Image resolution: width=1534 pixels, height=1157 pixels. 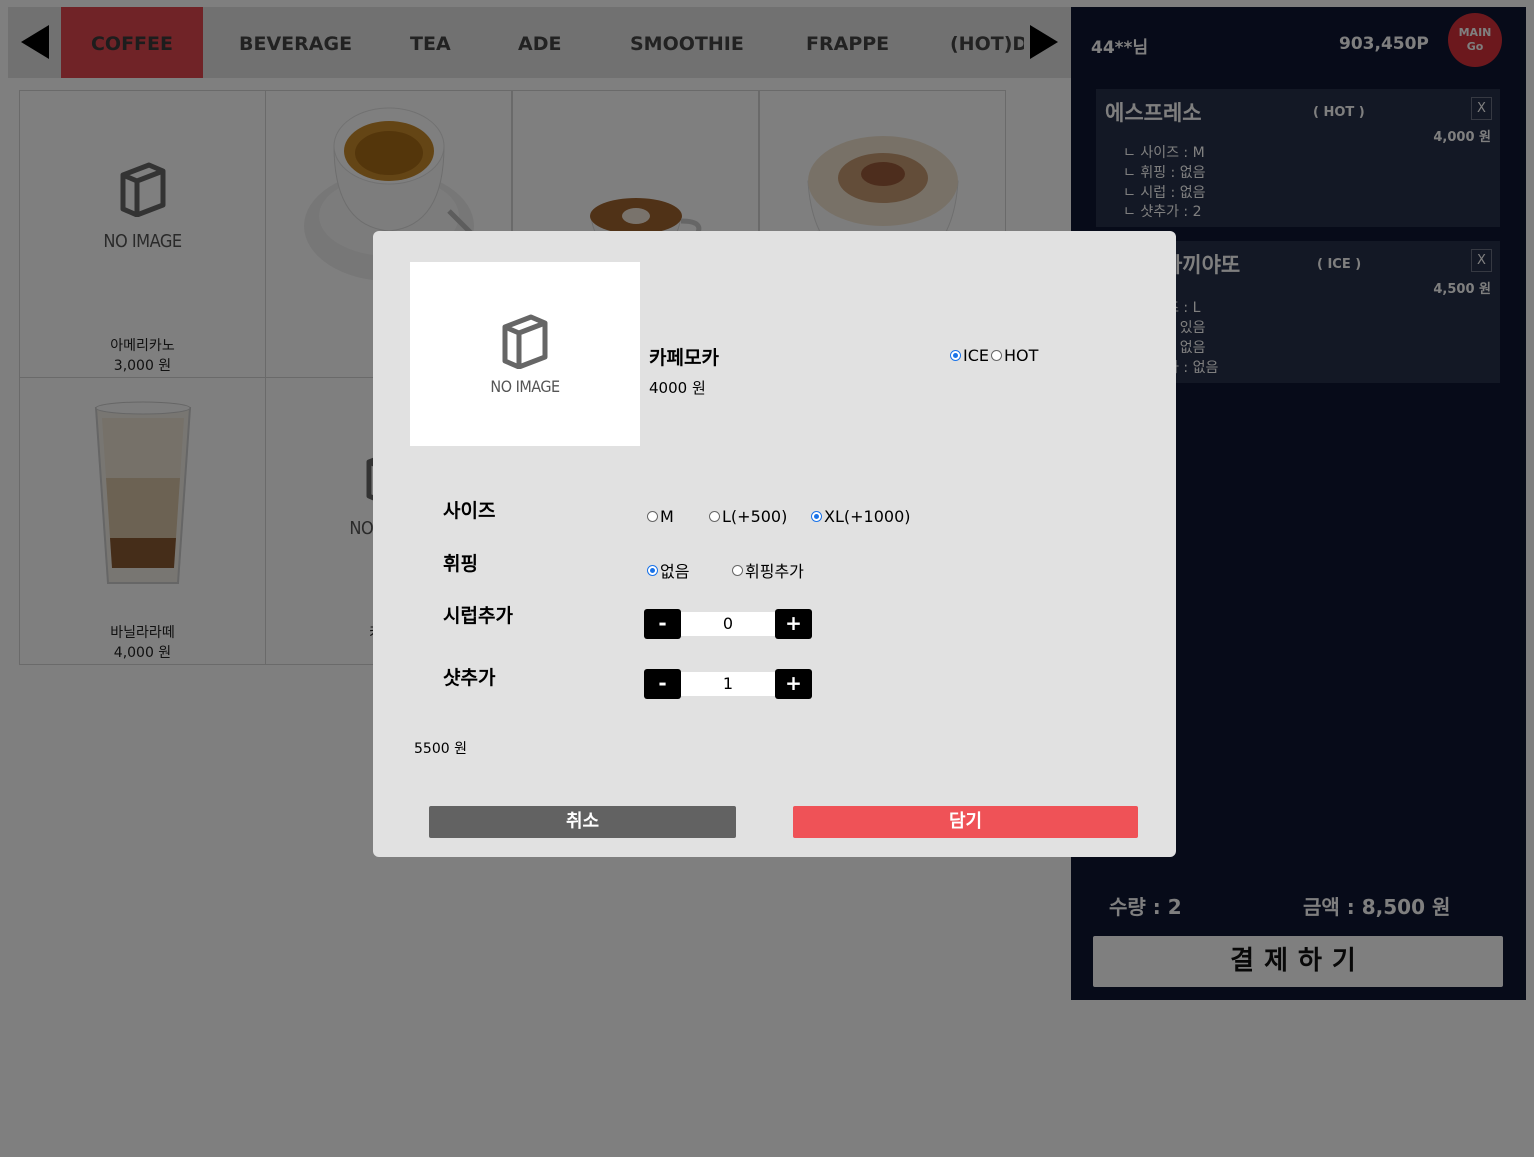 What do you see at coordinates (793, 624) in the screenshot?
I see `syrup-plus-button: +` at bounding box center [793, 624].